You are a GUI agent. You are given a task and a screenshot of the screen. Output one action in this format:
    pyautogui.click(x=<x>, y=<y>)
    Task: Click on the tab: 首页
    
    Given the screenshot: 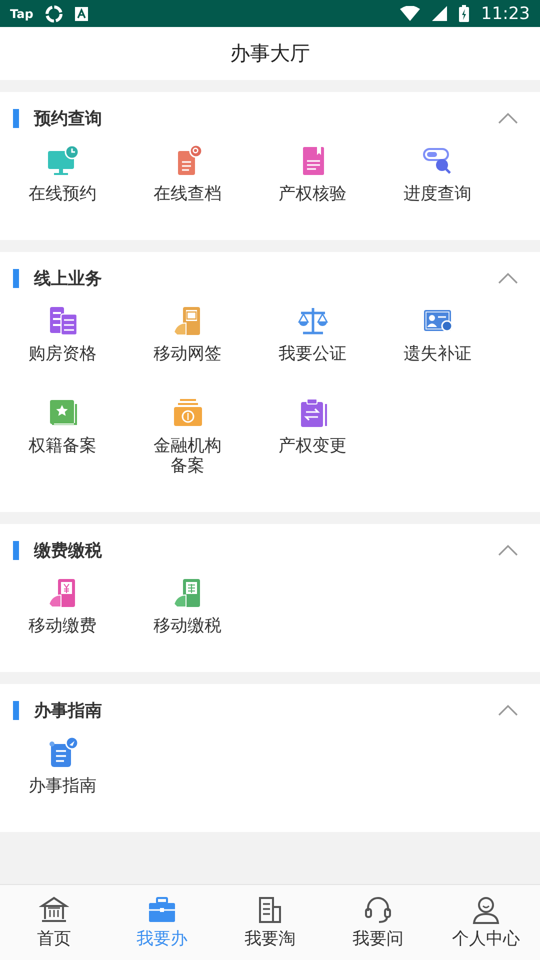 What is the action you would take?
    pyautogui.click(x=54, y=922)
    